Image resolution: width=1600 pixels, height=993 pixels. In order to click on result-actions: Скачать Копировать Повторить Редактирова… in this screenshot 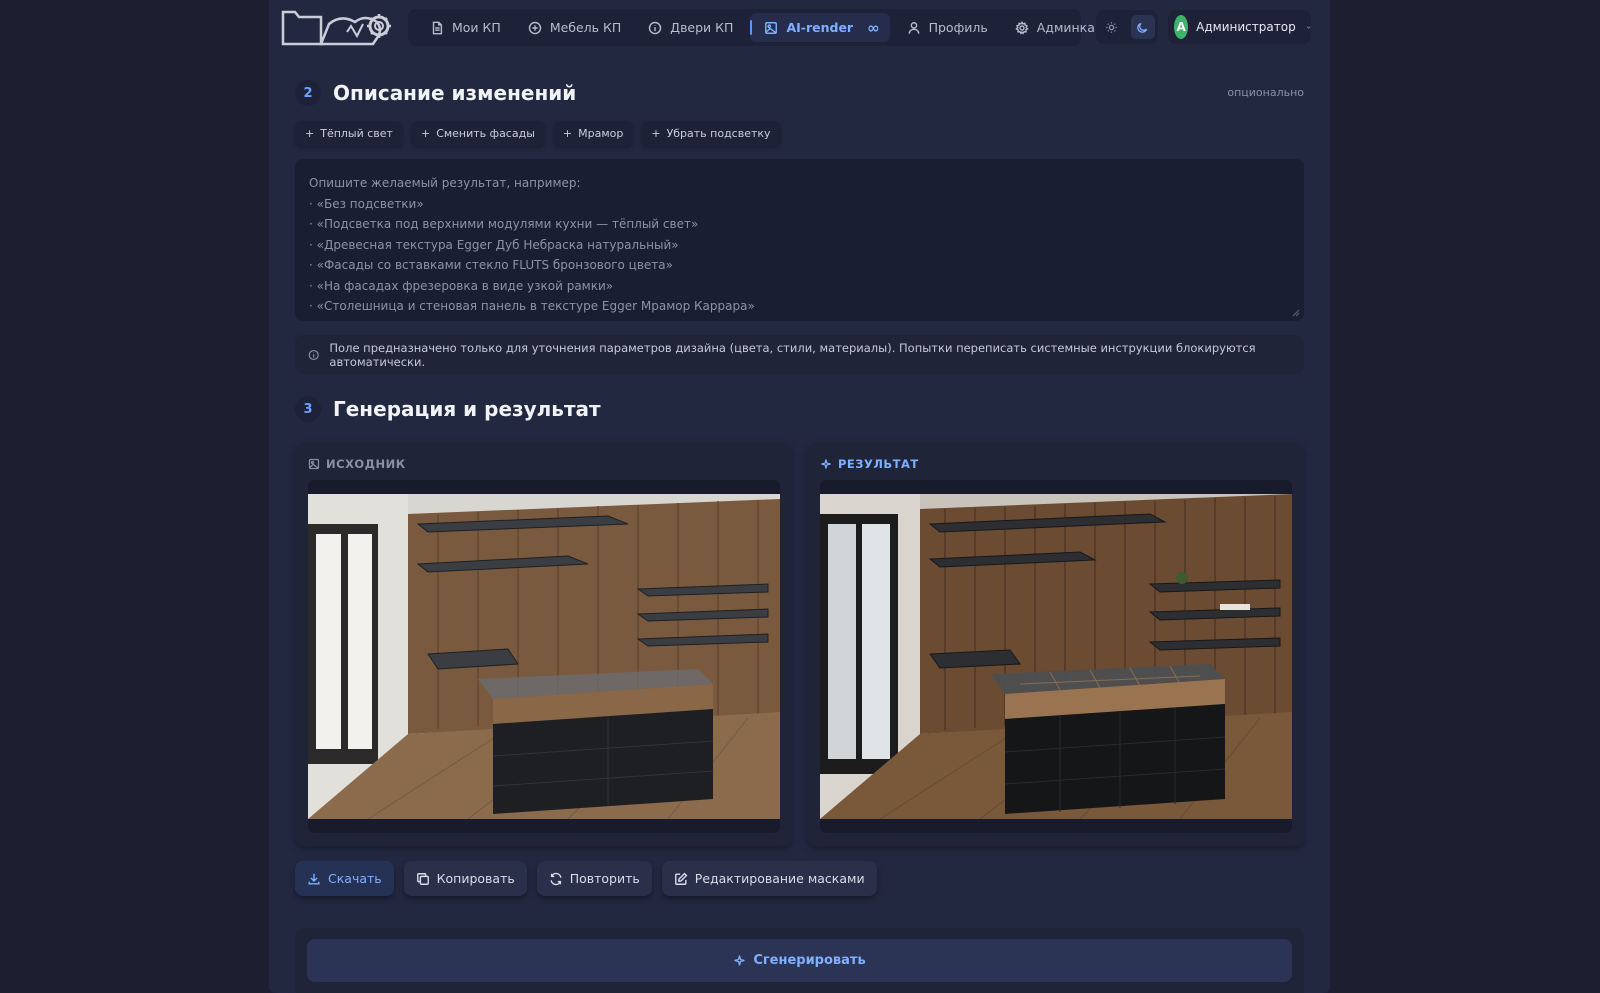, I will do `click(591, 878)`.